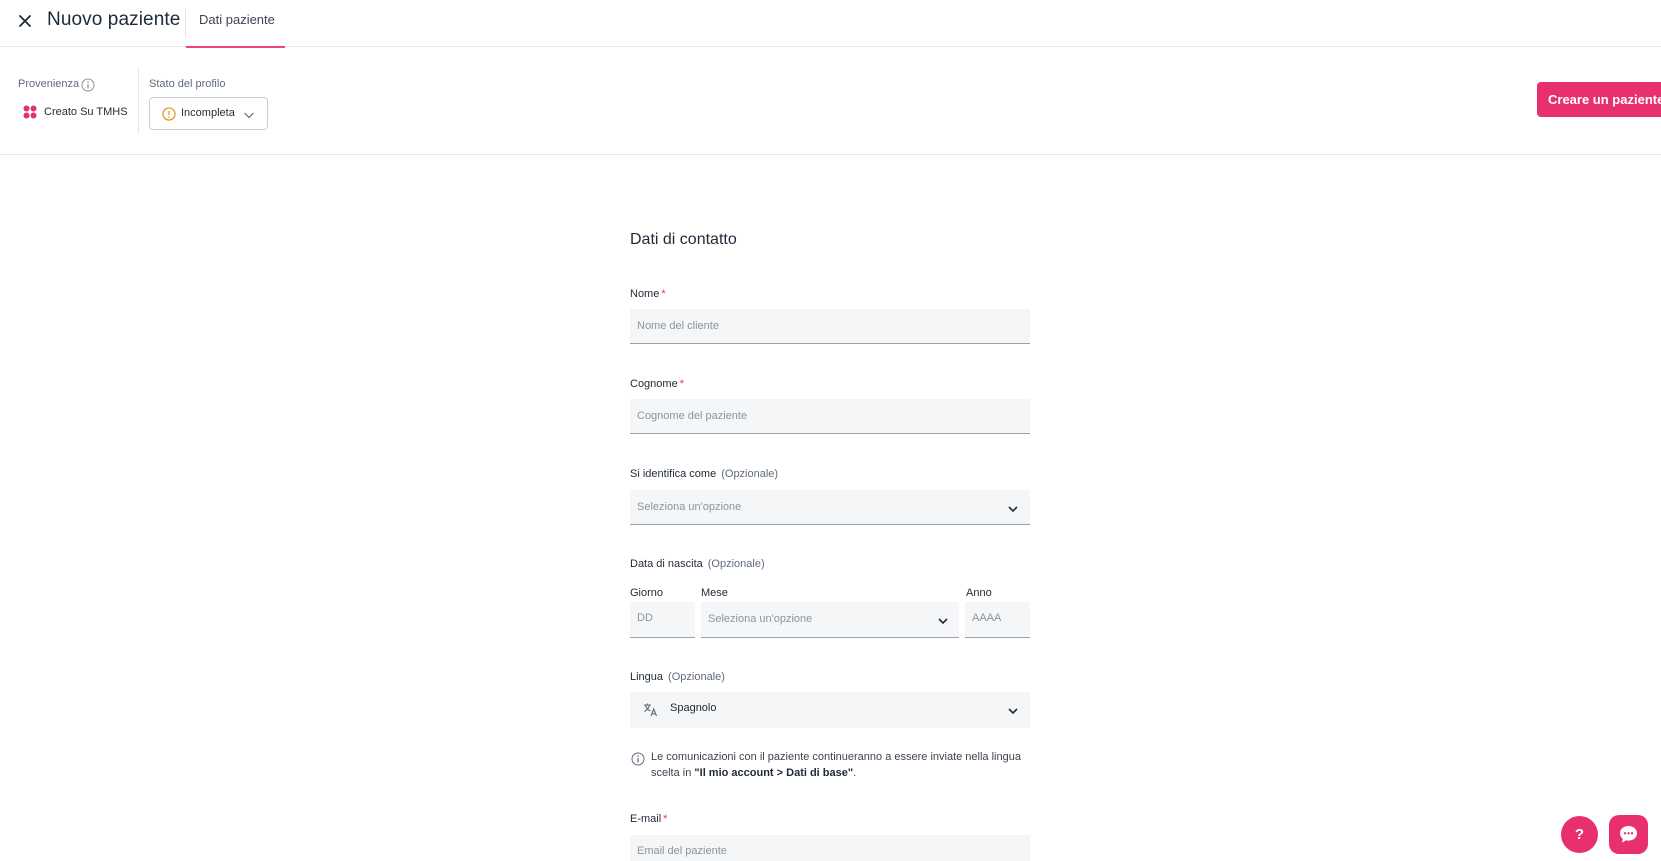 This screenshot has height=861, width=1661. Describe the element at coordinates (666, 564) in the screenshot. I see `nascita-label-text: Data di nascita` at that location.